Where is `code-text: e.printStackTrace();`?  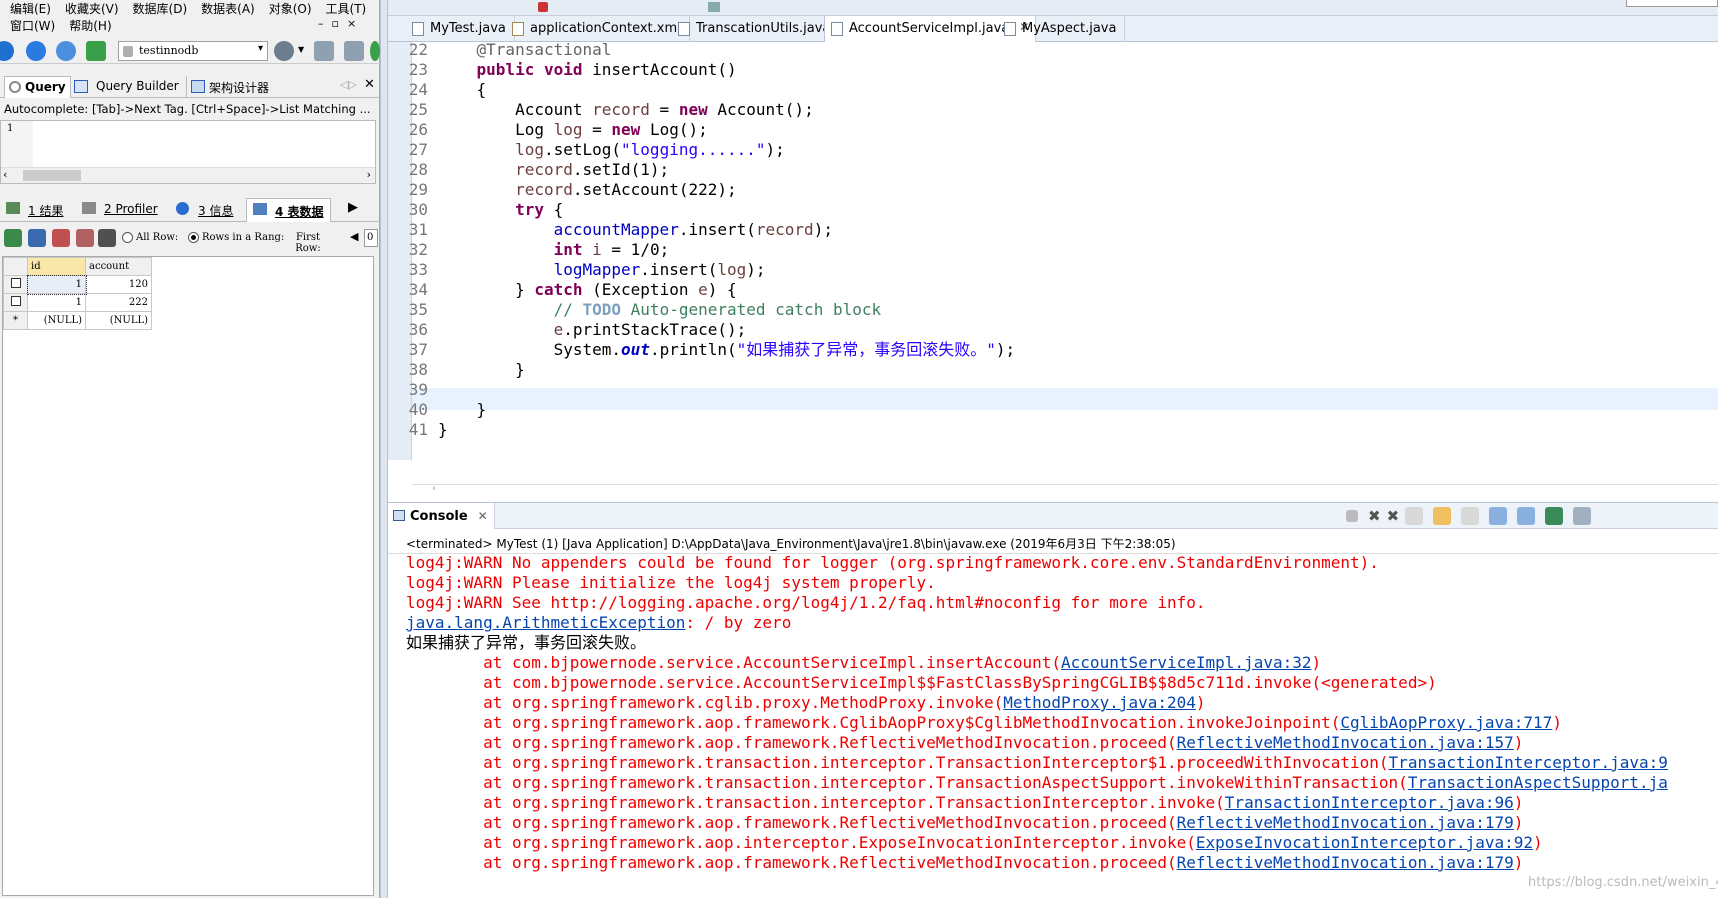
code-text: e.printStackTrace(); is located at coordinates (592, 330).